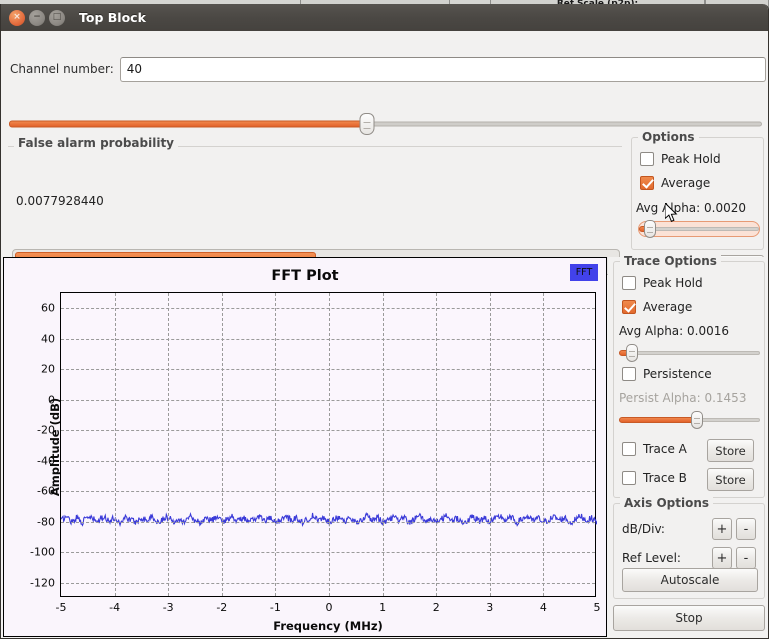 The width and height of the screenshot is (769, 639). Describe the element at coordinates (584, 272) in the screenshot. I see `fft-legend-badge: FFT` at that location.